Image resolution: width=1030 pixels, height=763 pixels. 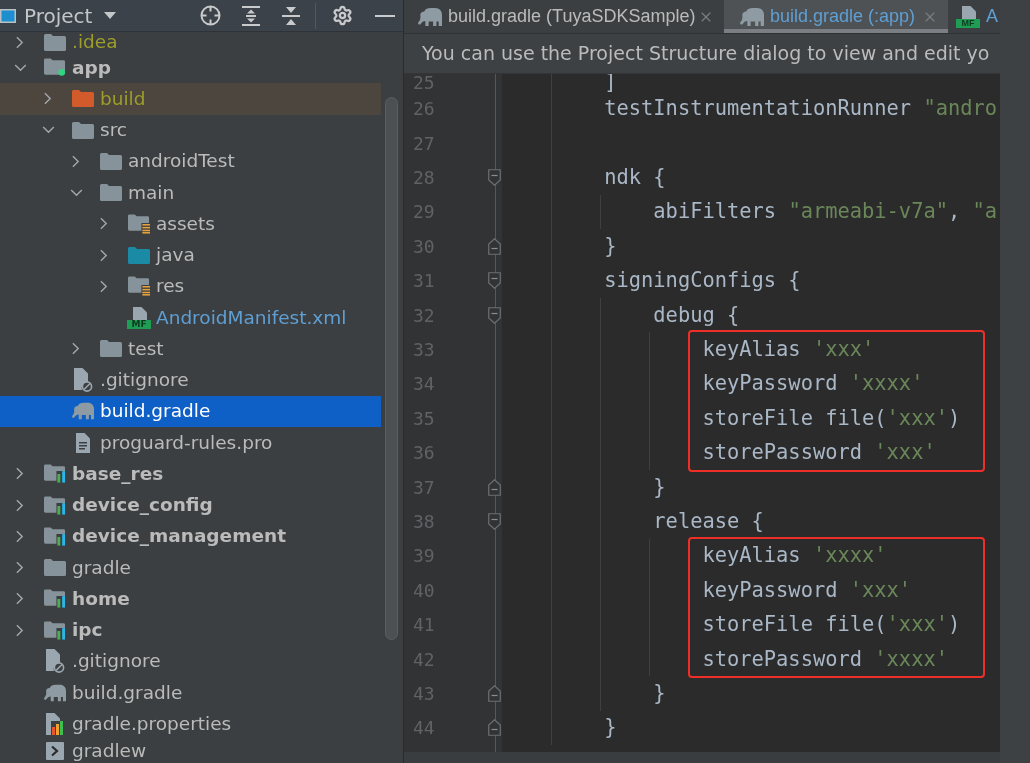 What do you see at coordinates (190, 318) in the screenshot?
I see `tree-item: MF AndroidManifest.xml` at bounding box center [190, 318].